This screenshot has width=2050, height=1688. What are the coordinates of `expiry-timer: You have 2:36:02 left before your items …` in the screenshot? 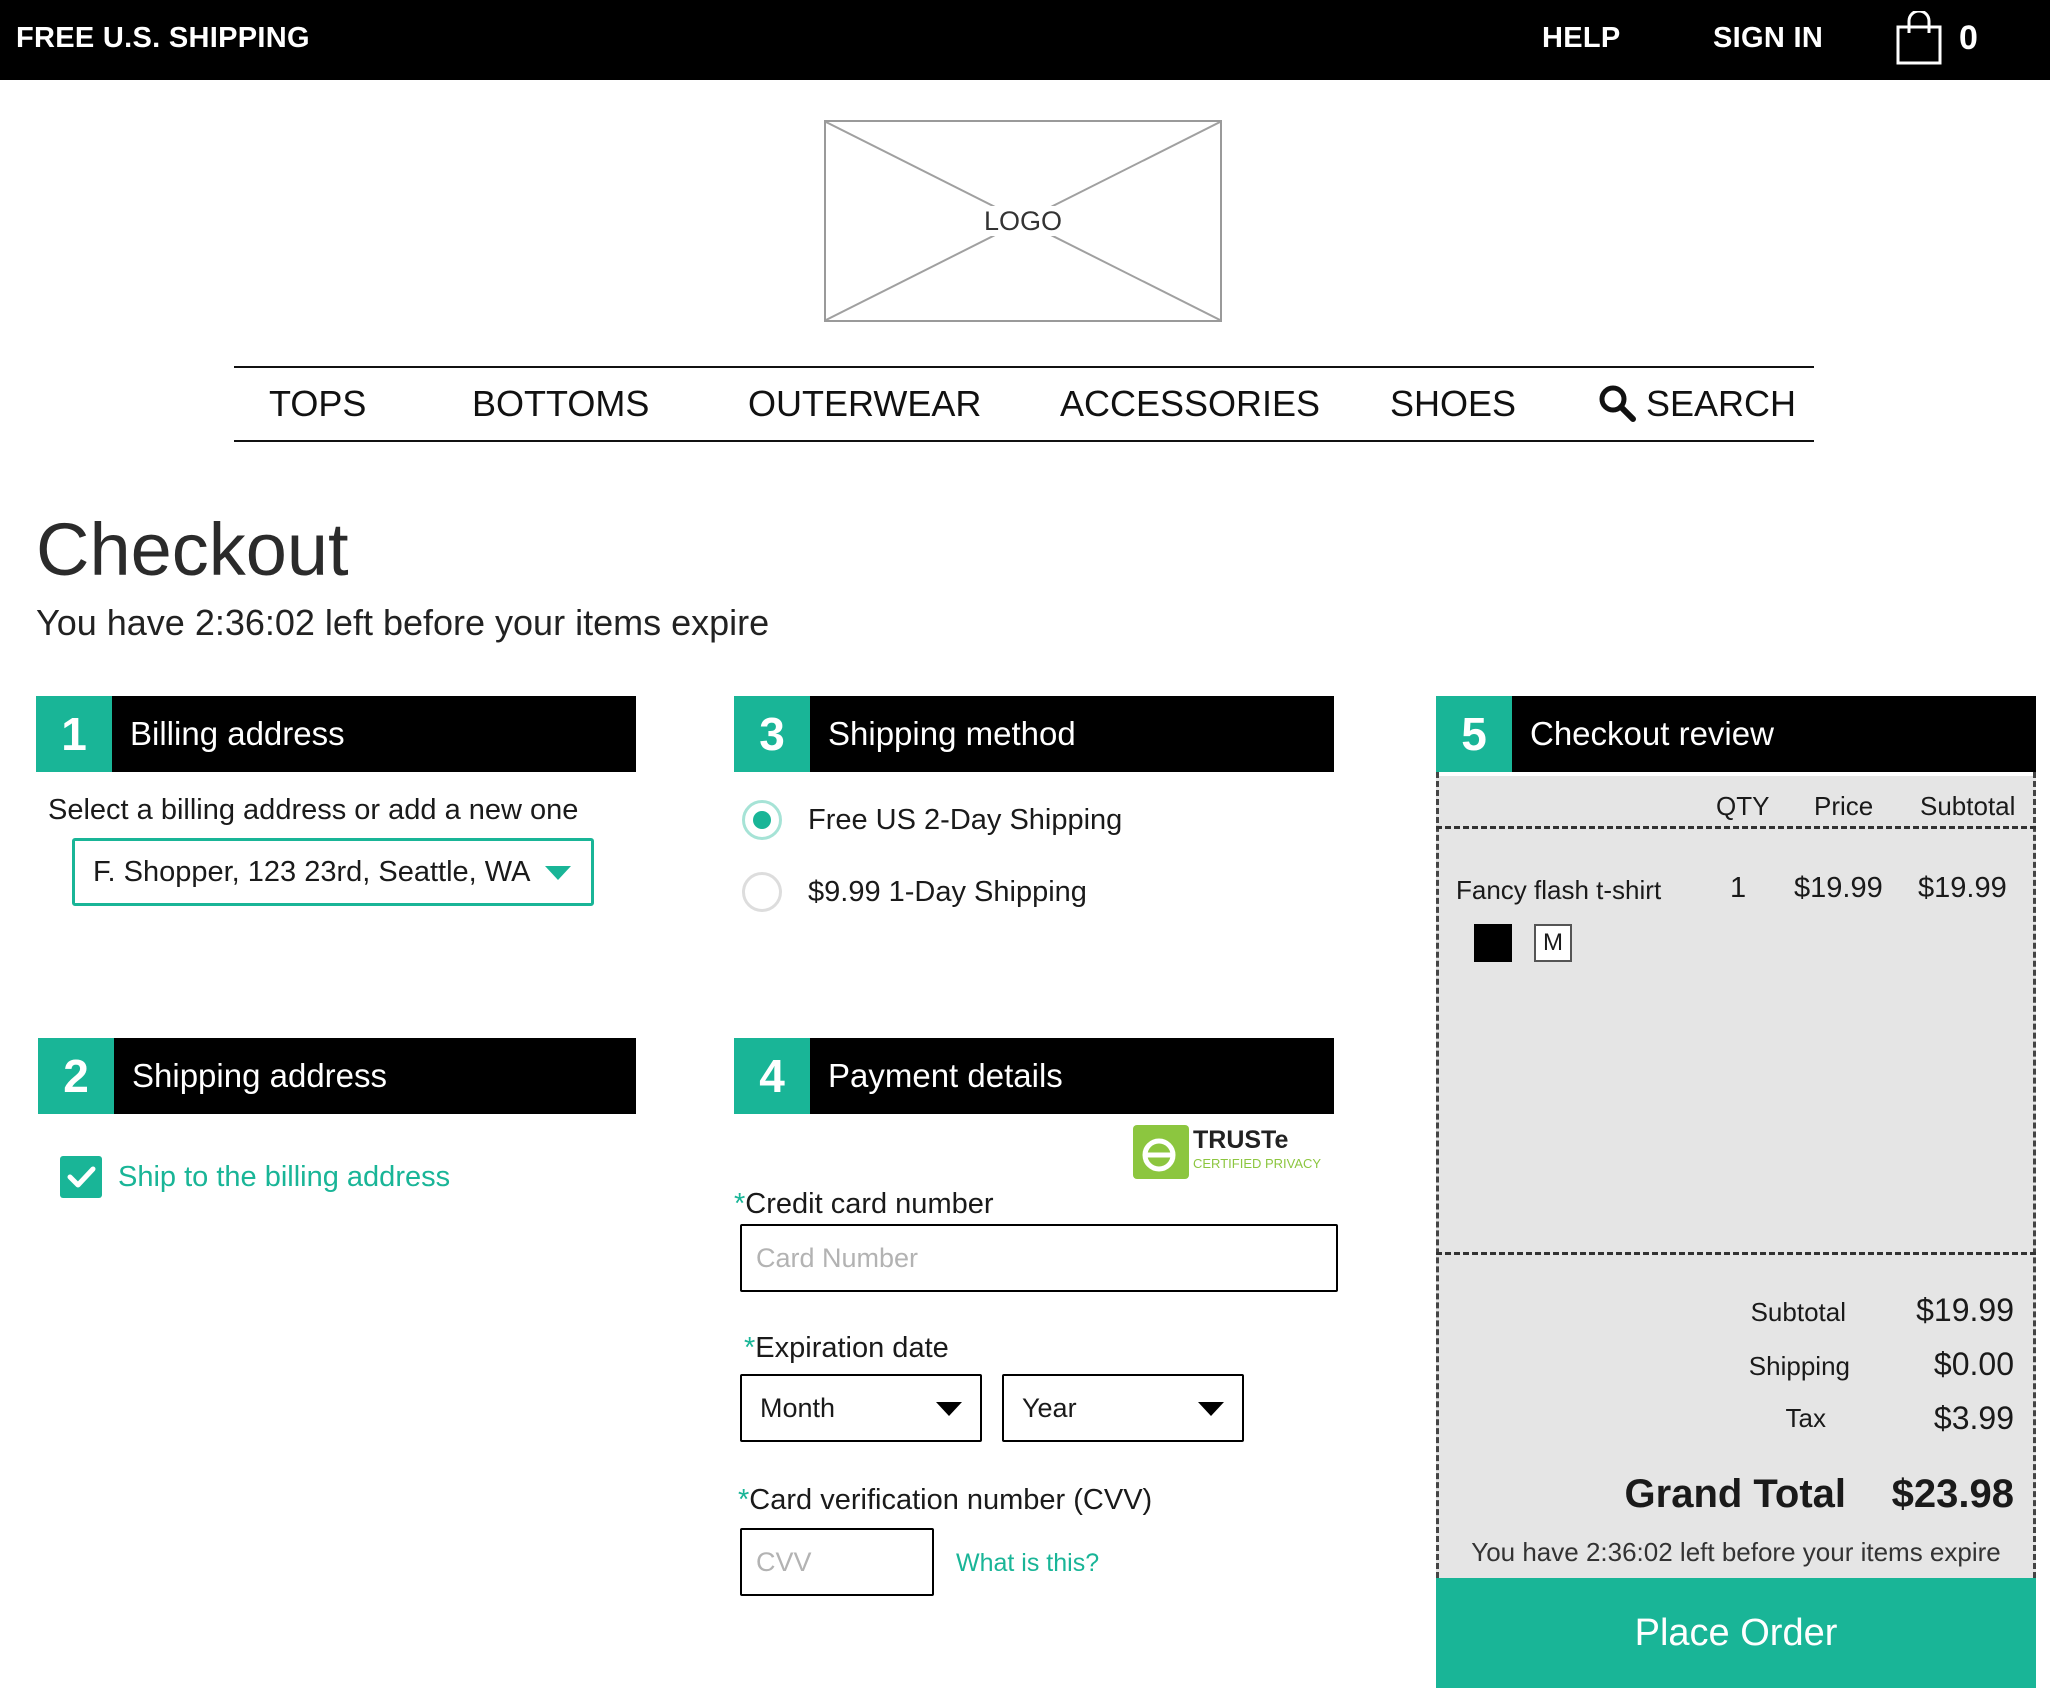 It's located at (403, 622).